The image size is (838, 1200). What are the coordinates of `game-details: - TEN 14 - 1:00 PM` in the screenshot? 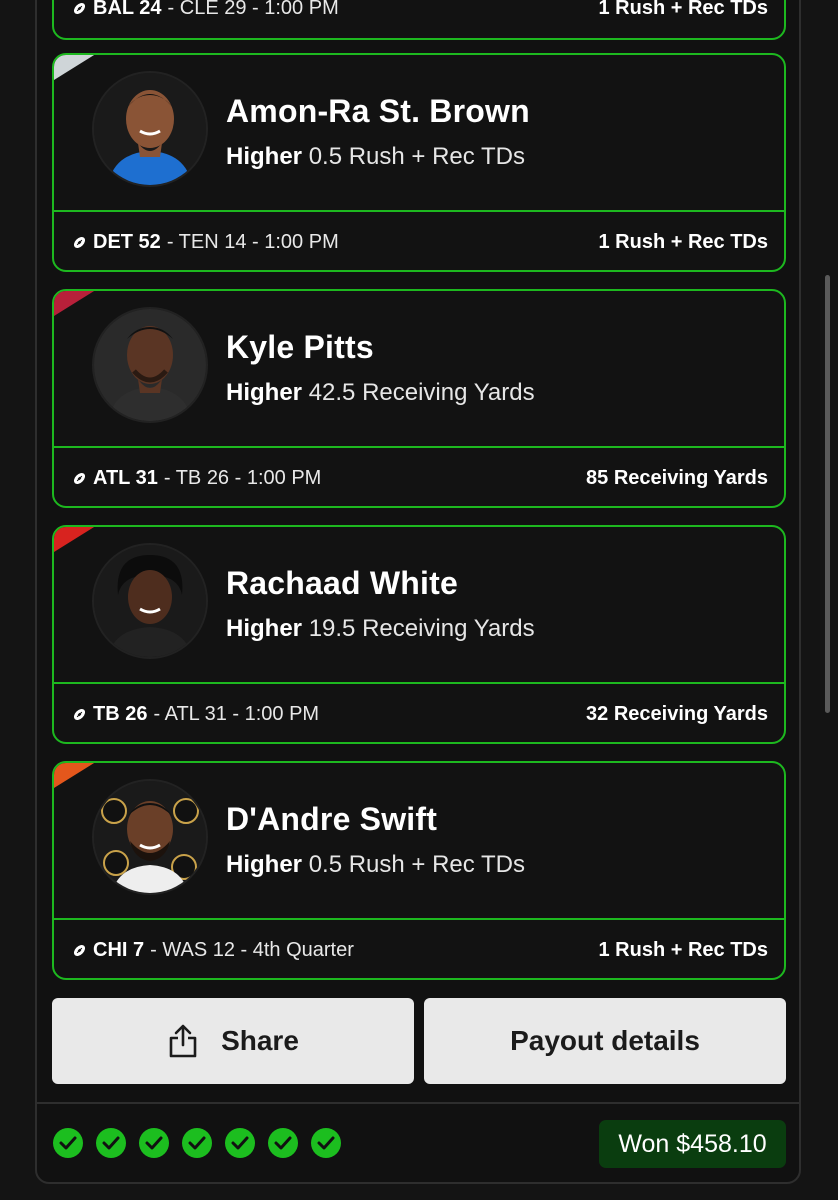 It's located at (252, 241).